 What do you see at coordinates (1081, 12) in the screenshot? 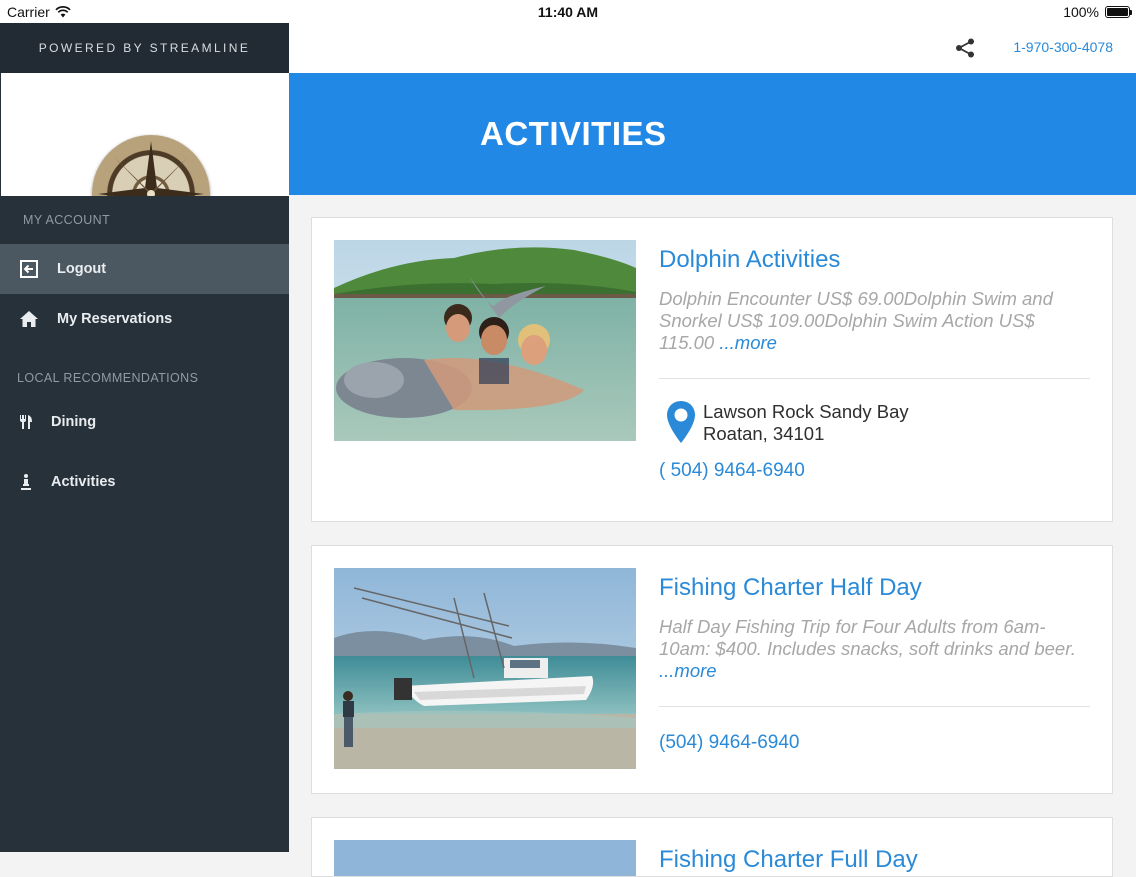
I see `battery-percent: 100%` at bounding box center [1081, 12].